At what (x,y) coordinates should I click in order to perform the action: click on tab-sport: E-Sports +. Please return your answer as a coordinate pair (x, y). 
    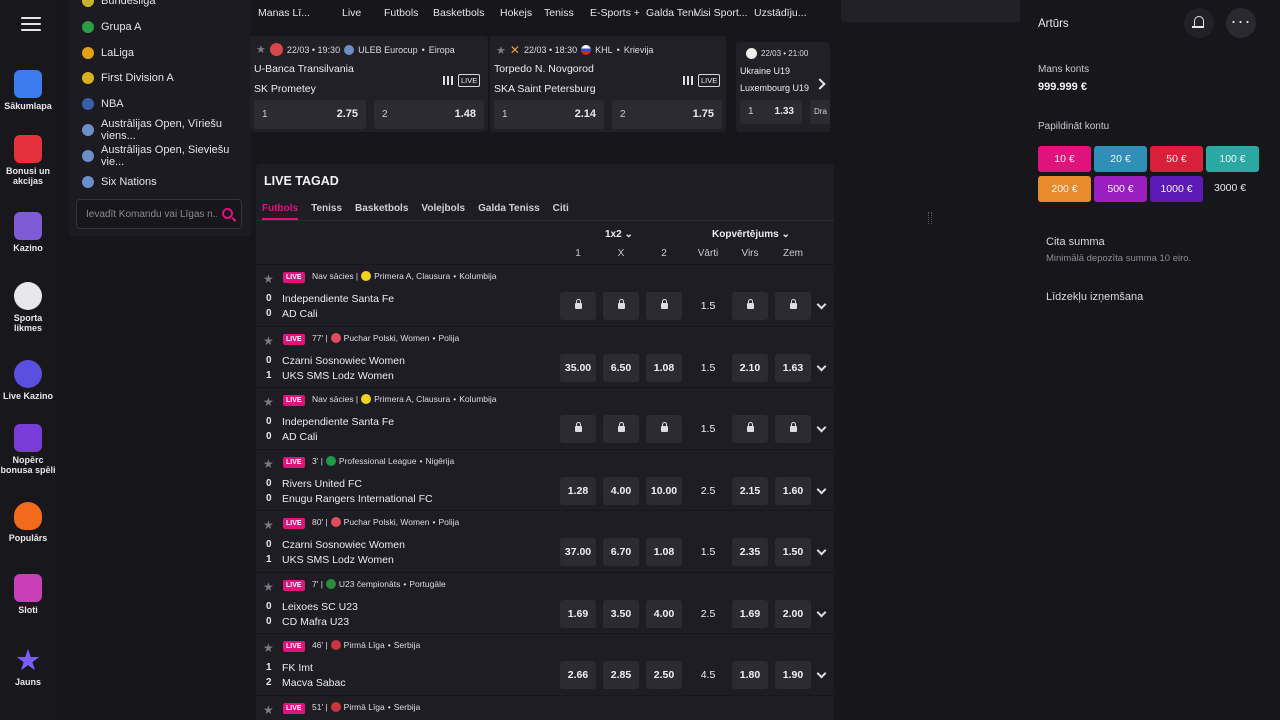
    Looking at the image, I should click on (611, 13).